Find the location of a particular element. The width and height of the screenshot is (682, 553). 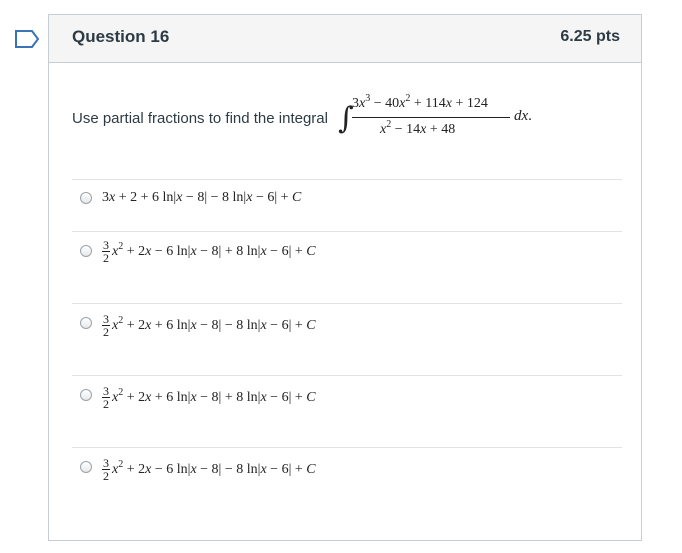

answer-text: 3x + 2 + 6 ln|x − 8| − 8 ln|x − 6| + C is located at coordinates (202, 197).